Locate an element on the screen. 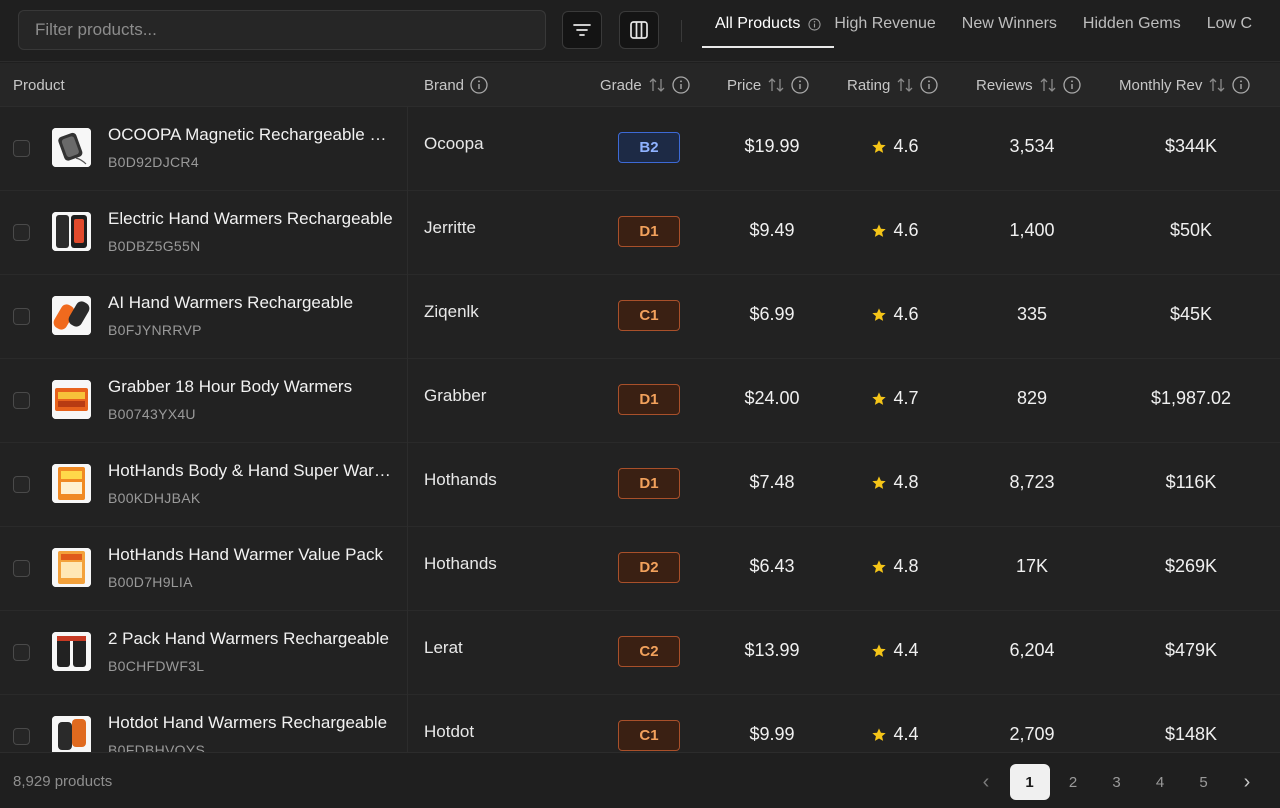  product-asin: B00D7H9LIA is located at coordinates (150, 582).